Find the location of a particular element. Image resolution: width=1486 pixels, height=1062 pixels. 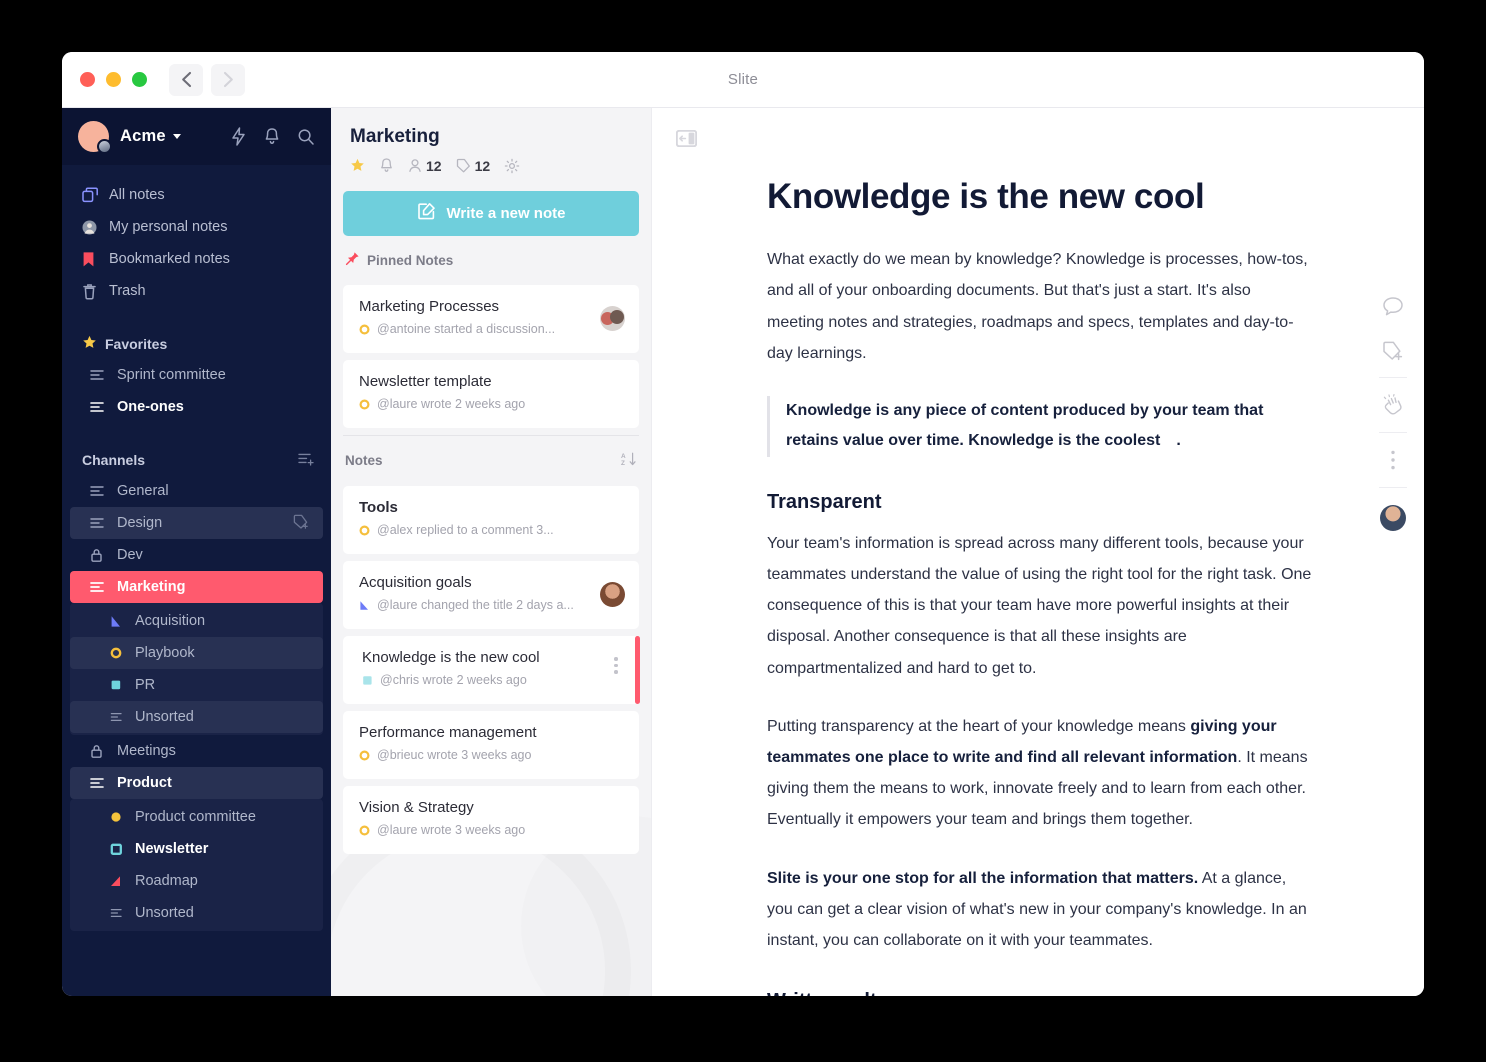

clap-icon is located at coordinates (1393, 405).